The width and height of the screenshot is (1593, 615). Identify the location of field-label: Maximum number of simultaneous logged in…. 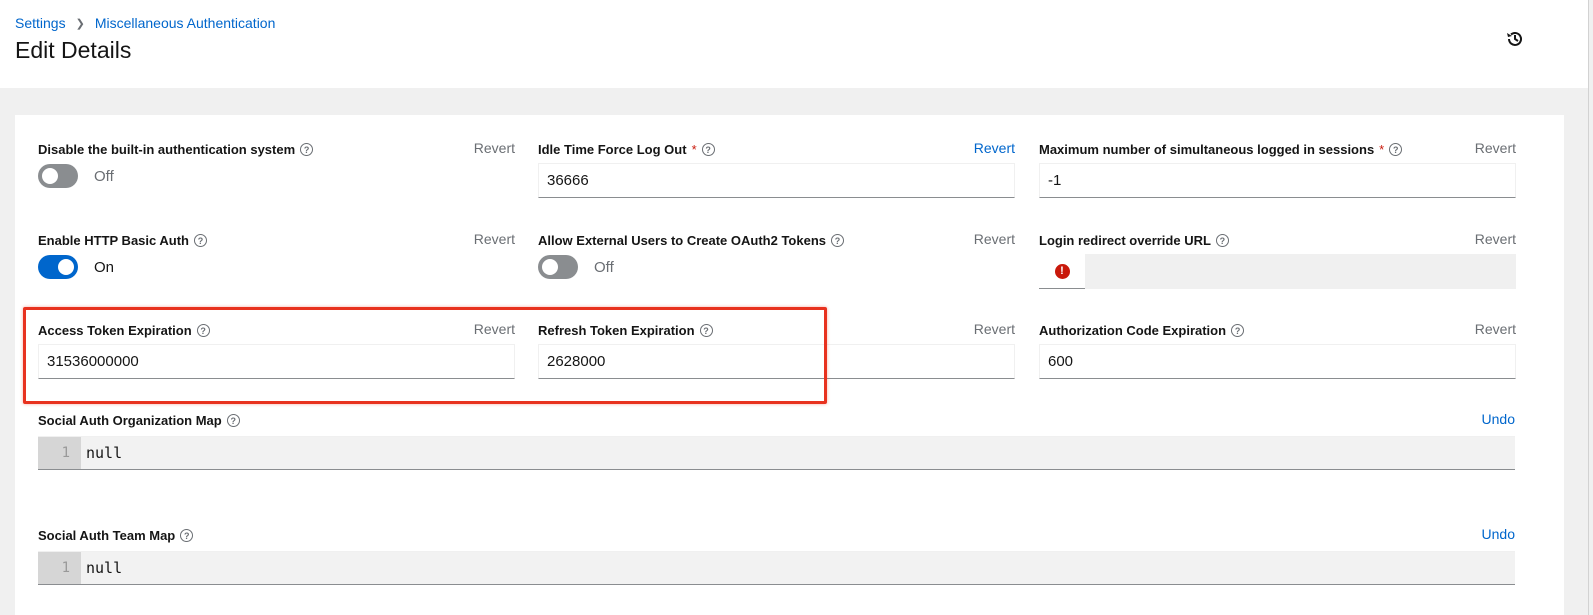
(1207, 149).